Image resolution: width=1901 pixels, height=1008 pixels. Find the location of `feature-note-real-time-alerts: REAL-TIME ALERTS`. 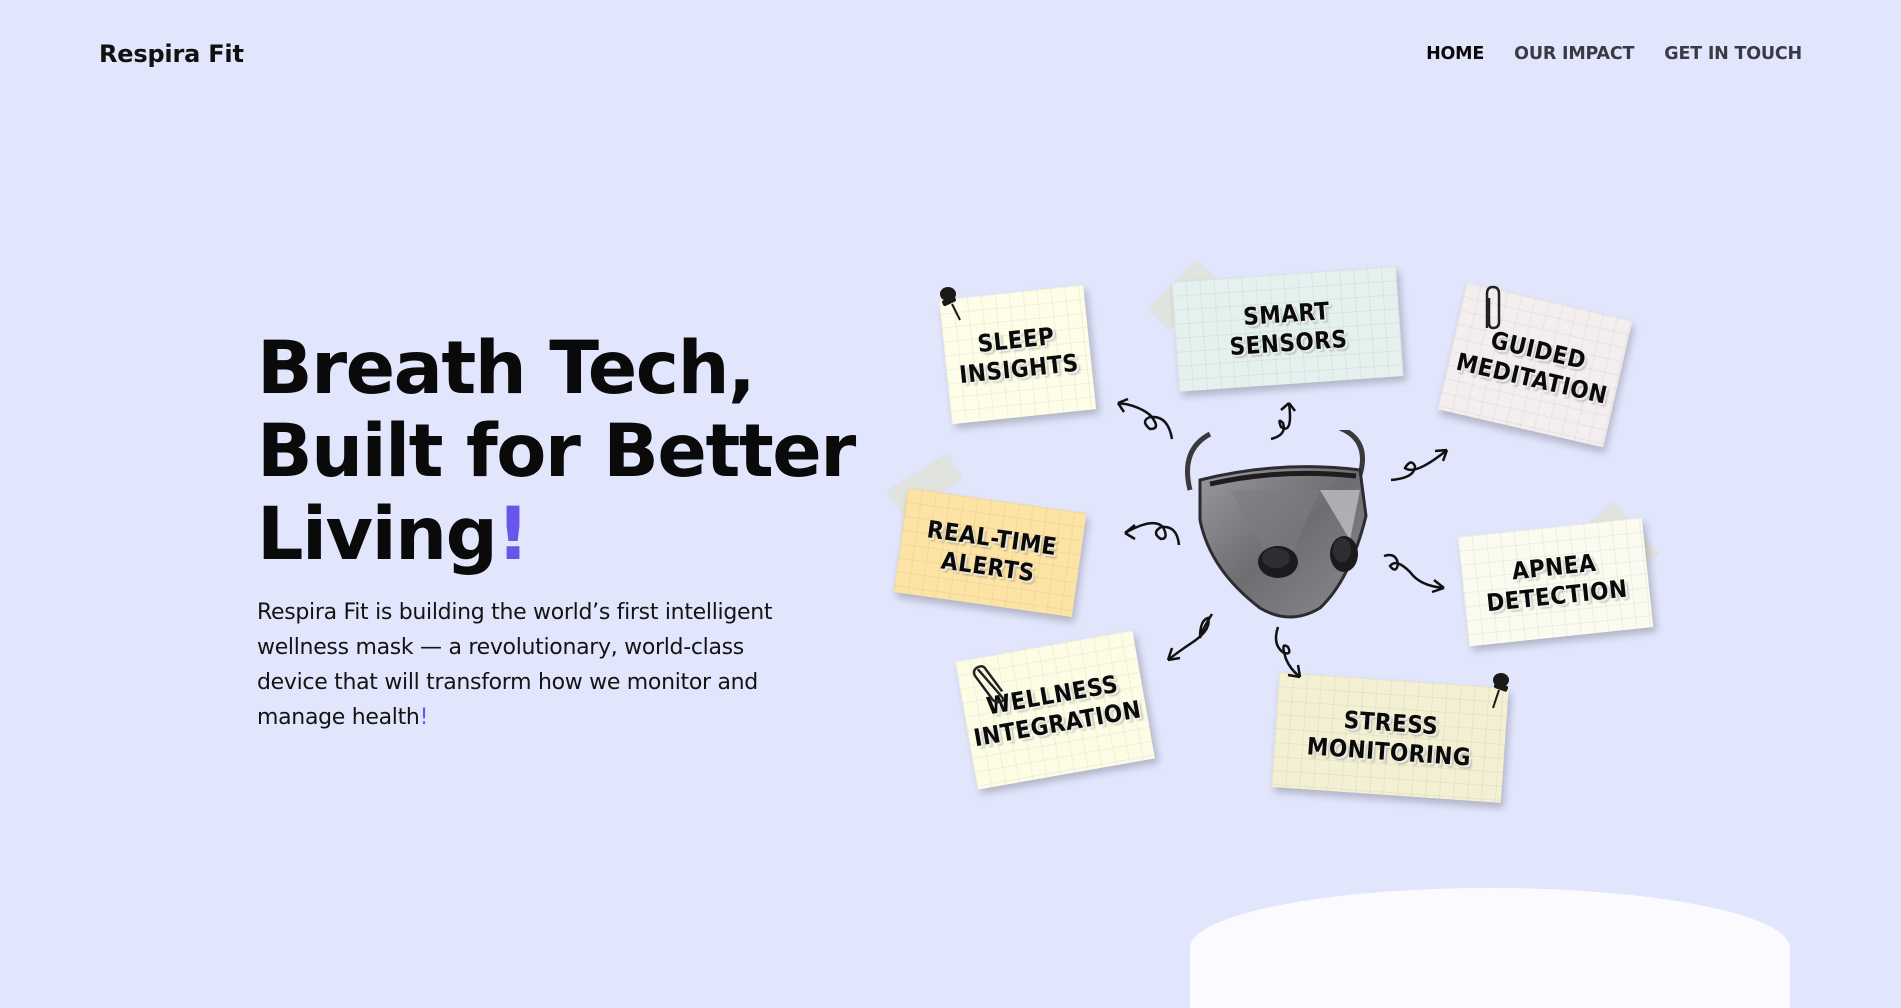

feature-note-real-time-alerts: REAL-TIME ALERTS is located at coordinates (990, 552).